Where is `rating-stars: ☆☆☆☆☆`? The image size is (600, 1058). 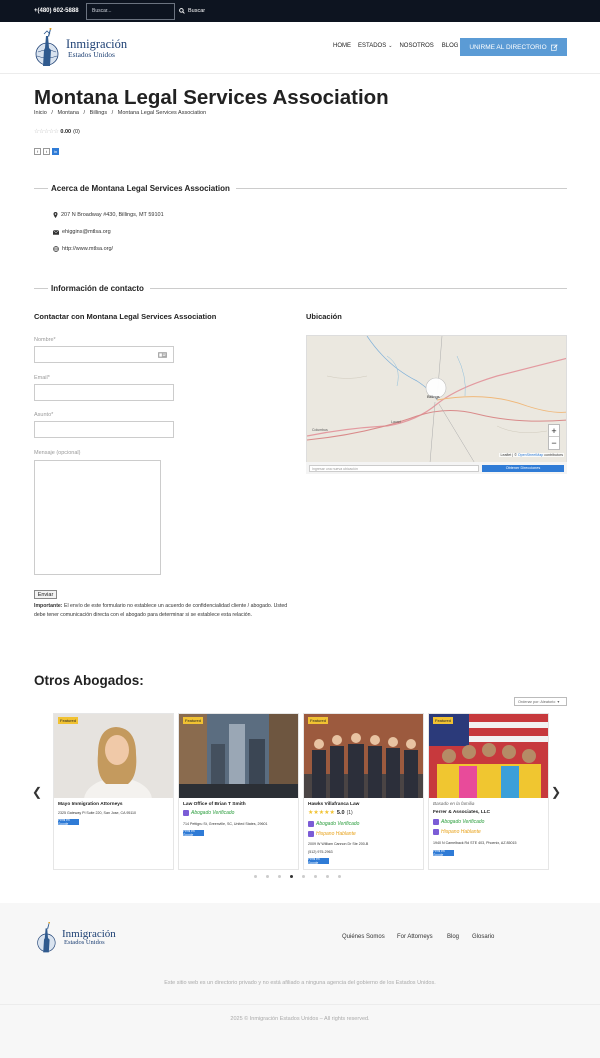 rating-stars: ☆☆☆☆☆ is located at coordinates (46, 131).